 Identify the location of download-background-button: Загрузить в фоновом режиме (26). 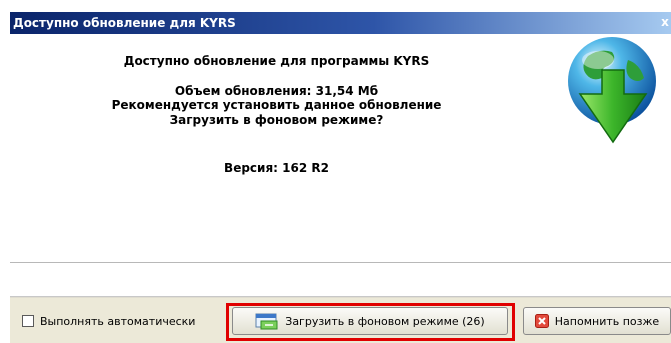
(370, 321).